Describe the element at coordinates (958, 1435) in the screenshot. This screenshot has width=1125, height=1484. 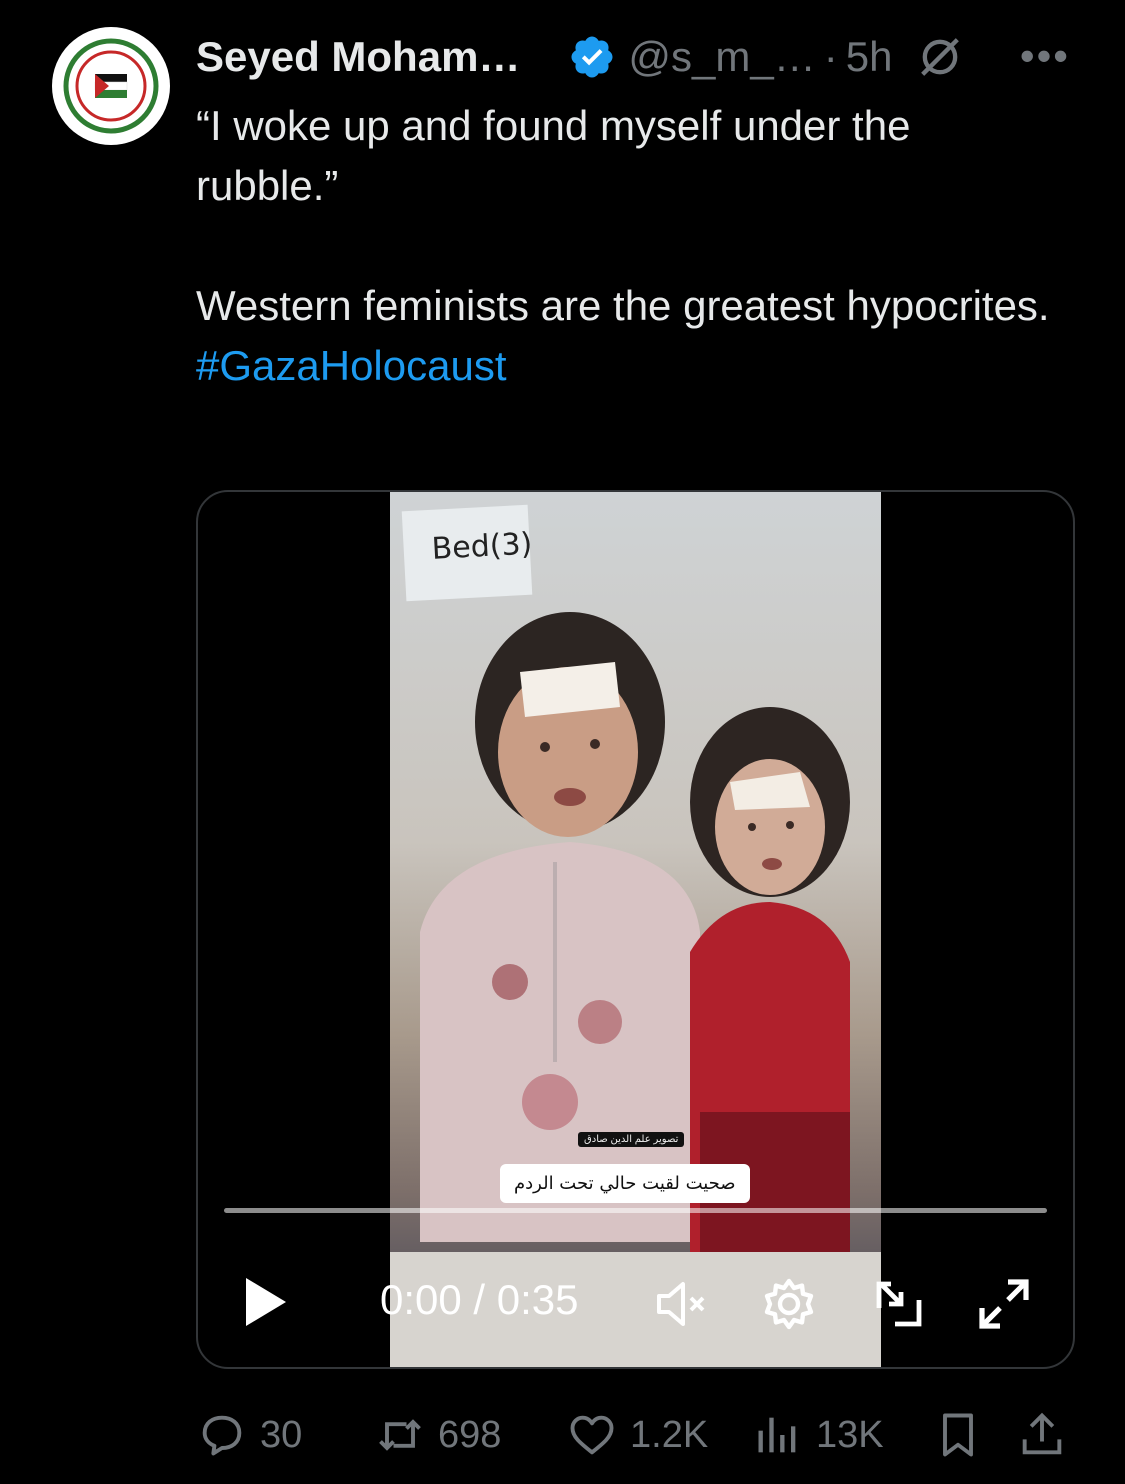
I see `bookmark-icon` at that location.